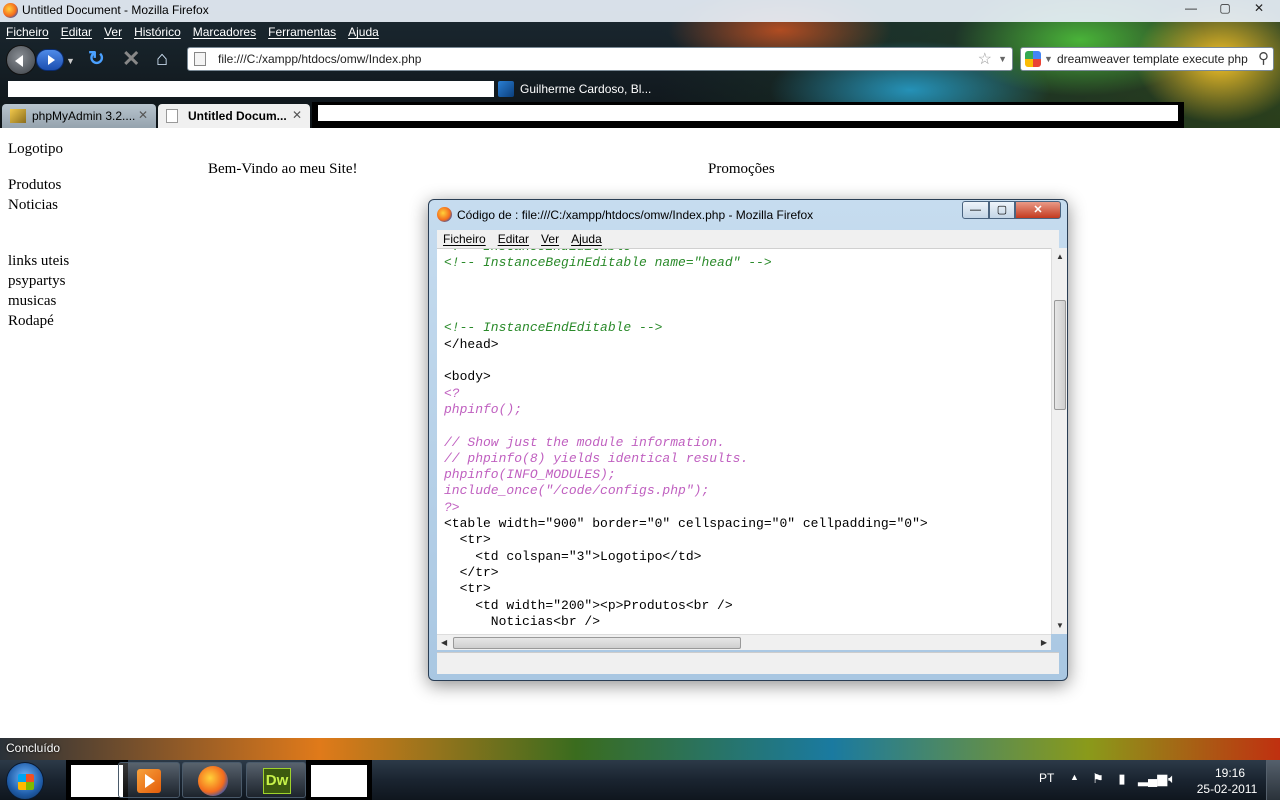 This screenshot has width=1280, height=800. What do you see at coordinates (25, 781) in the screenshot?
I see `start-button` at bounding box center [25, 781].